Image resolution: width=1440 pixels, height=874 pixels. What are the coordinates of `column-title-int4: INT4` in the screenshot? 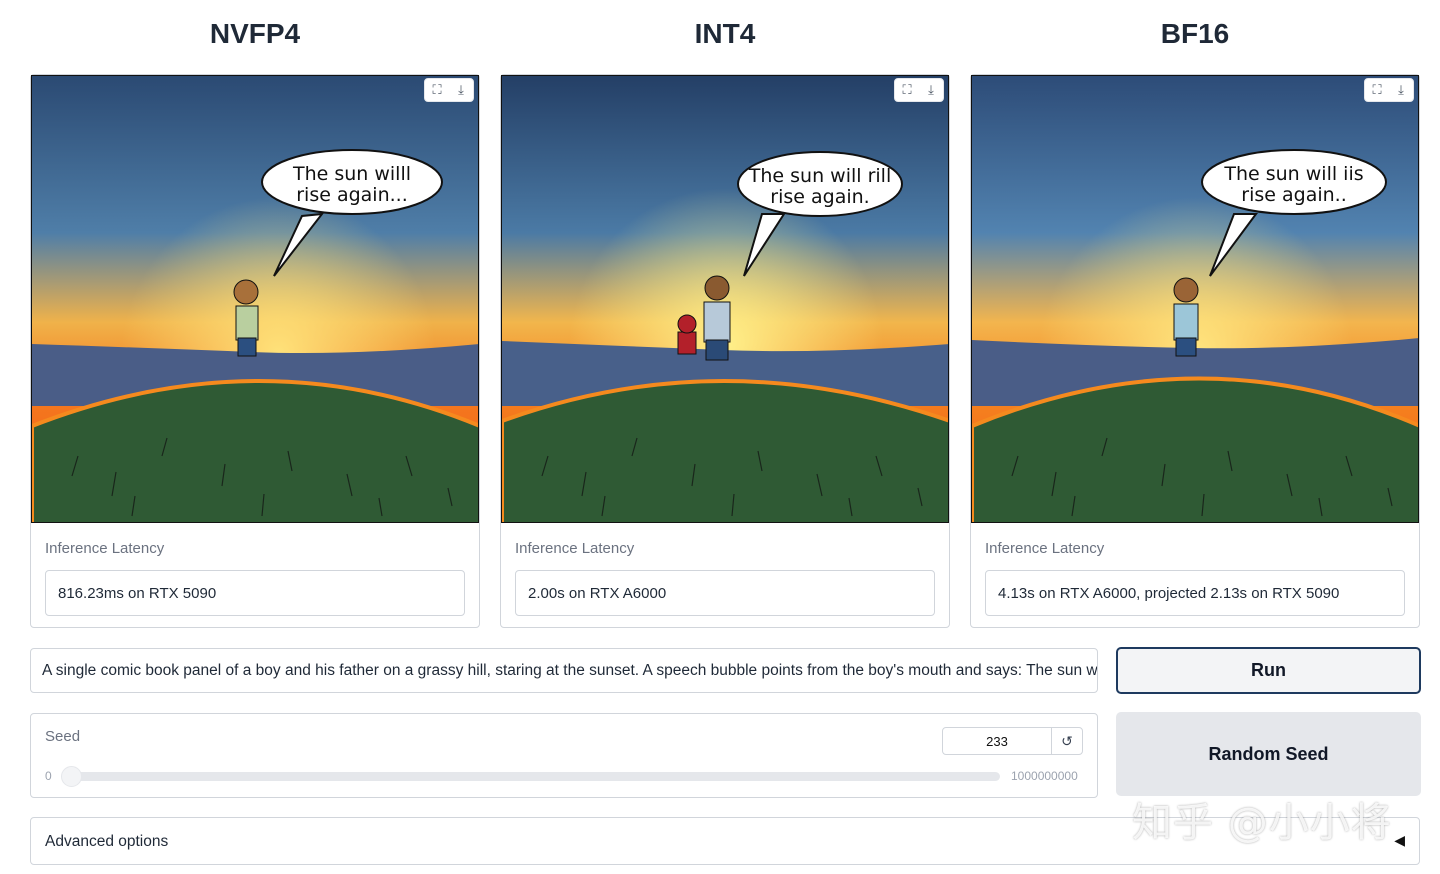 It's located at (725, 33).